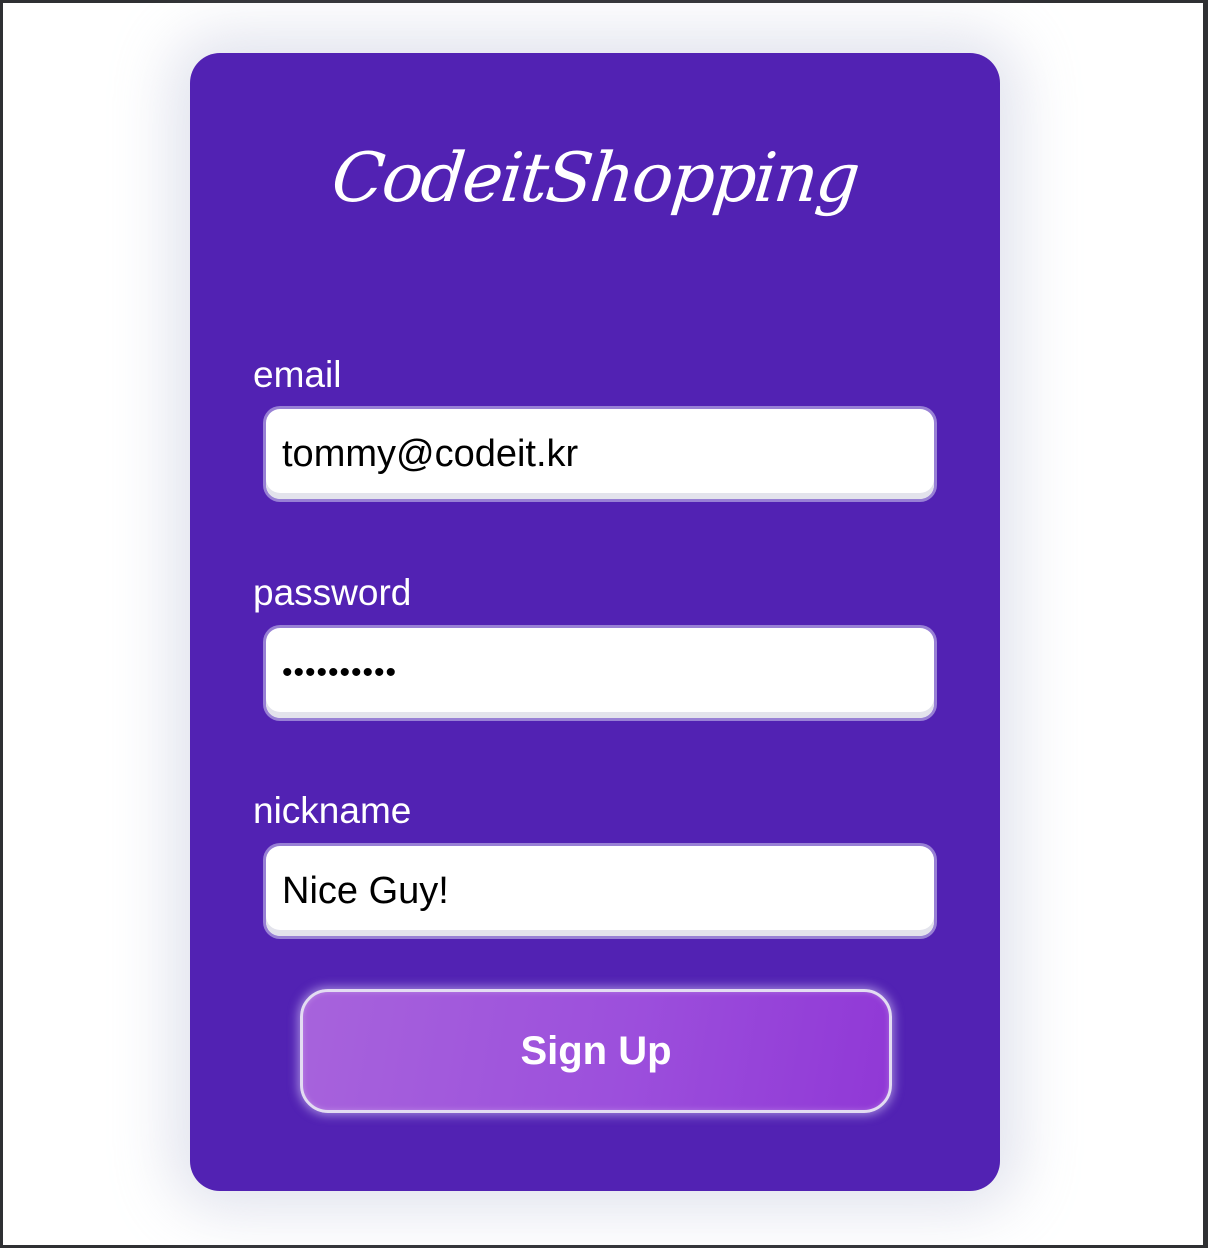  I want to click on brand-logo: CodeitShopping, so click(595, 178).